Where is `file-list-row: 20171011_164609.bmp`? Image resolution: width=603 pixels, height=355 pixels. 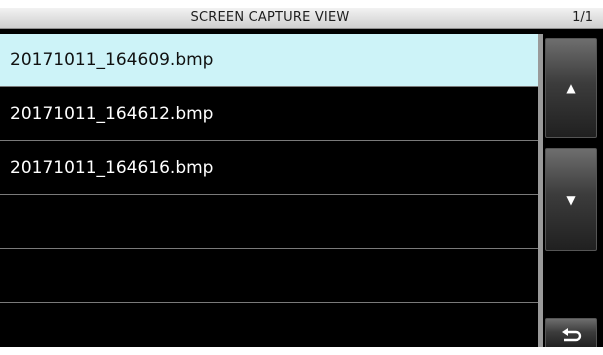
file-list-row: 20171011_164609.bmp is located at coordinates (269, 60).